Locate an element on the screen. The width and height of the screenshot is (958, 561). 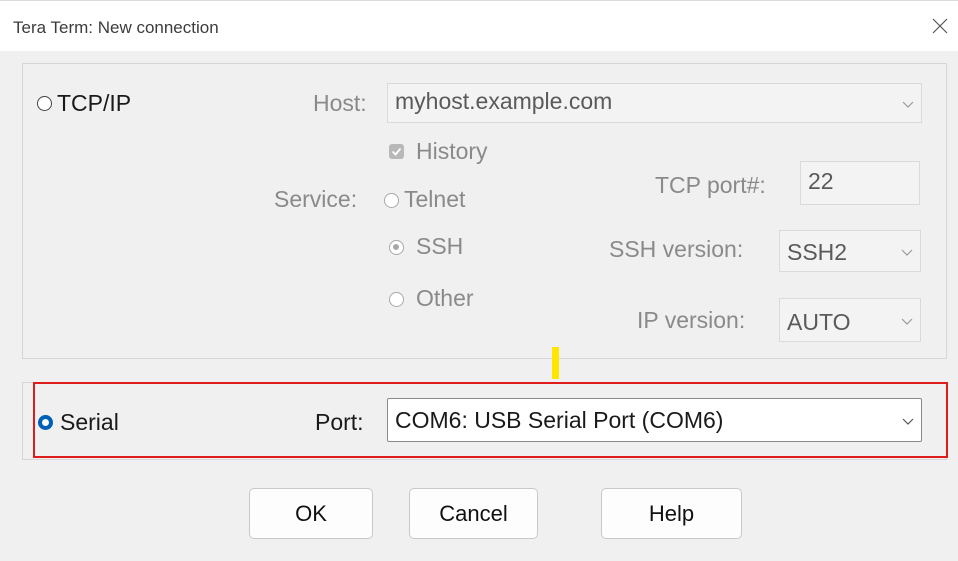
tcpip-label: TCP/IP is located at coordinates (94, 103).